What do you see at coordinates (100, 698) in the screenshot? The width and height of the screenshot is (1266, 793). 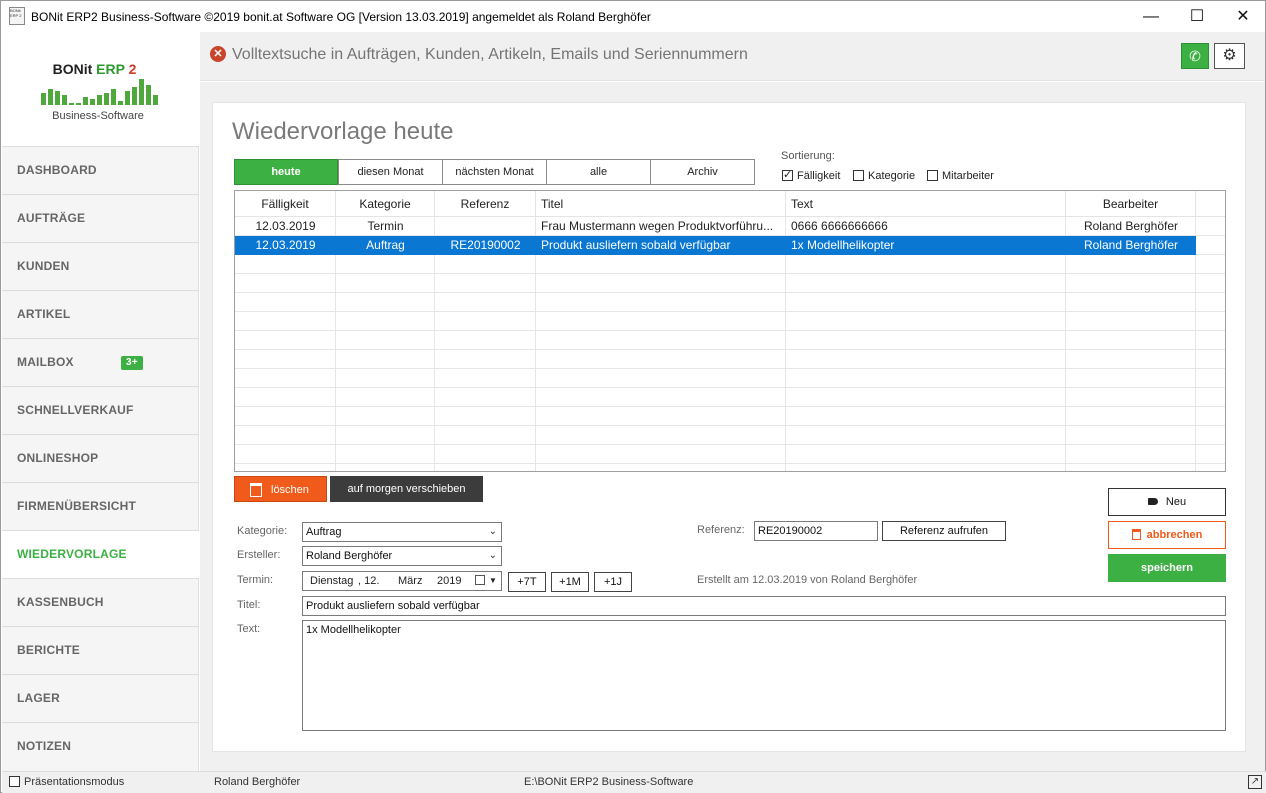 I see `sidebar-item-lager: LAGER` at bounding box center [100, 698].